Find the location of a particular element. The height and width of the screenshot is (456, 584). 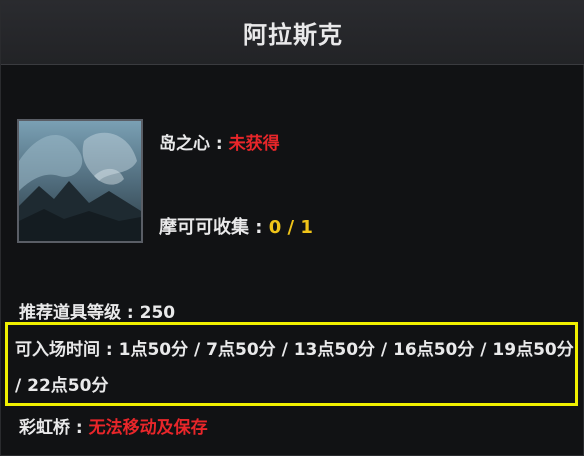

recommended-level-label: 推荐道具等级 : is located at coordinates (79, 313).